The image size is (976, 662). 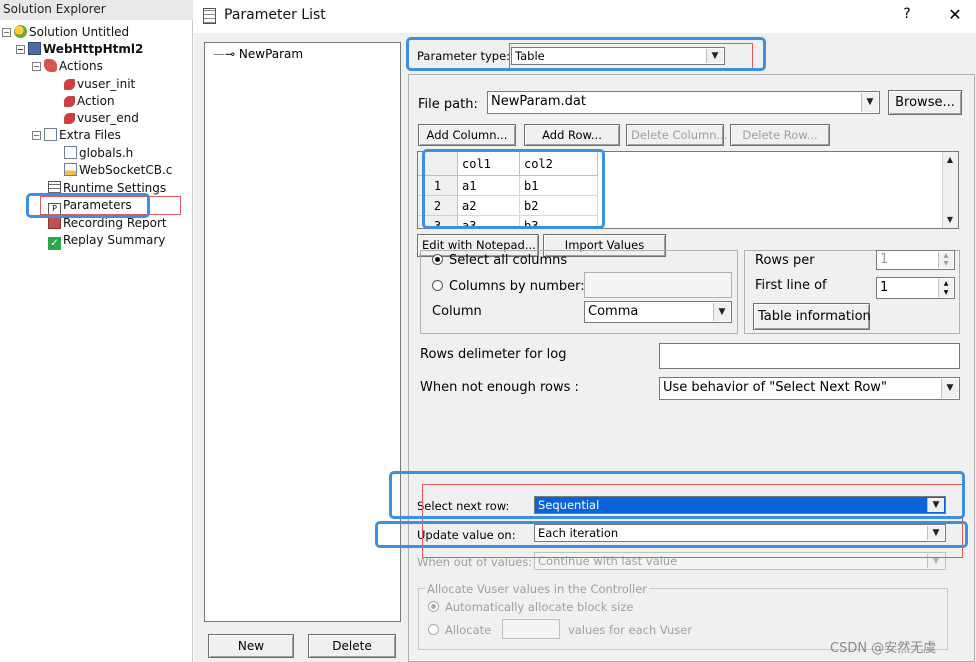 I want to click on watermark: CSDN @安然无虞, so click(x=883, y=648).